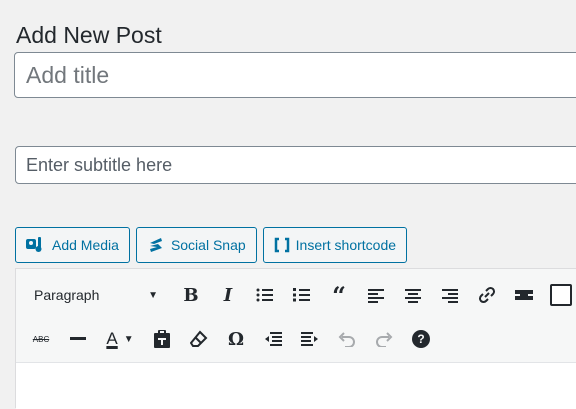  I want to click on toolbar-toggle-icon, so click(561, 295).